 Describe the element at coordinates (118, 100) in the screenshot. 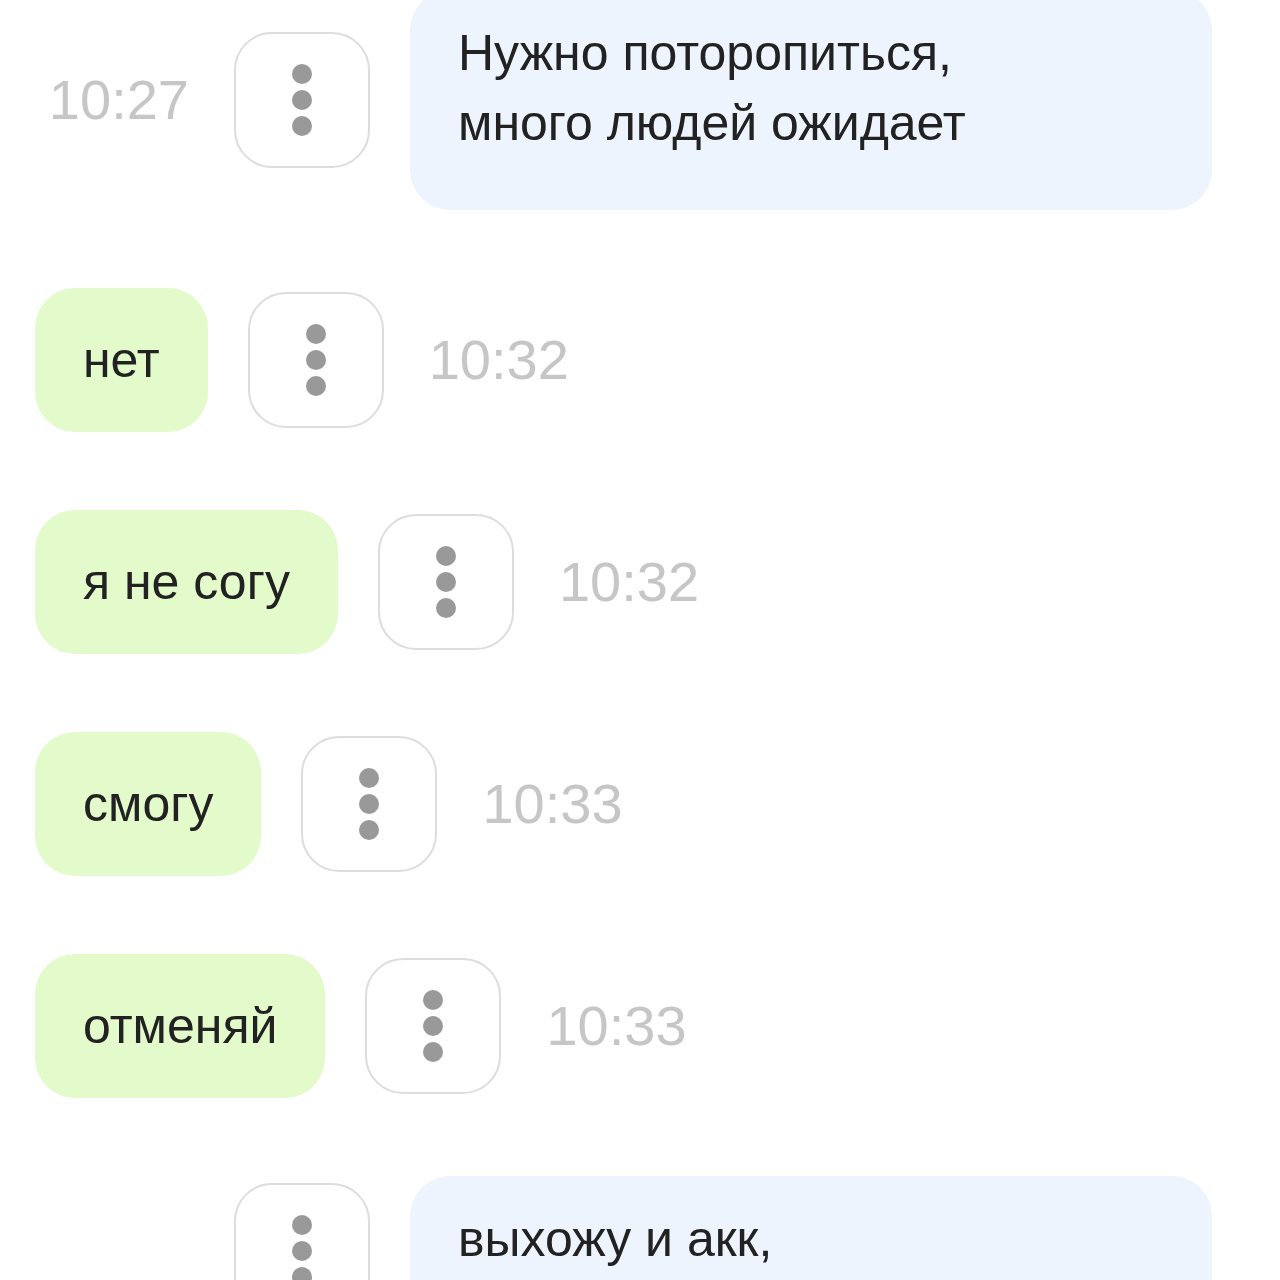

I see `message-time: 10:27` at that location.